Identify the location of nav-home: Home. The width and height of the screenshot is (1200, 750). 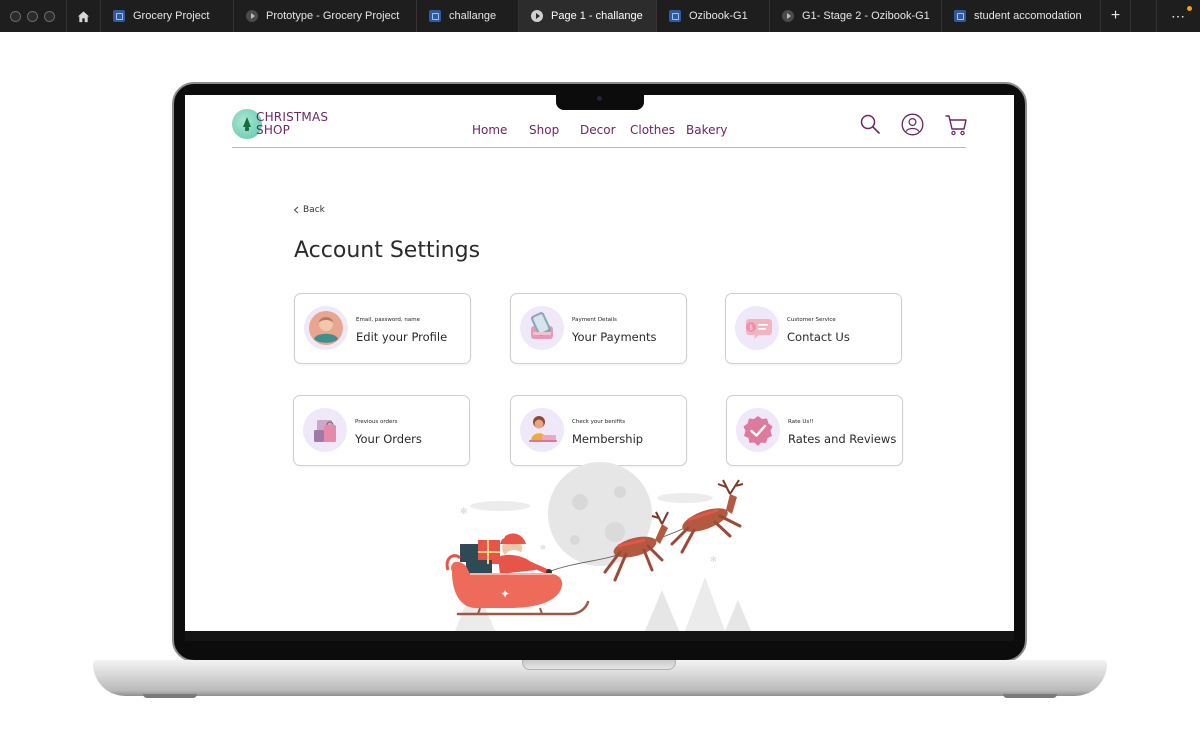
(489, 130).